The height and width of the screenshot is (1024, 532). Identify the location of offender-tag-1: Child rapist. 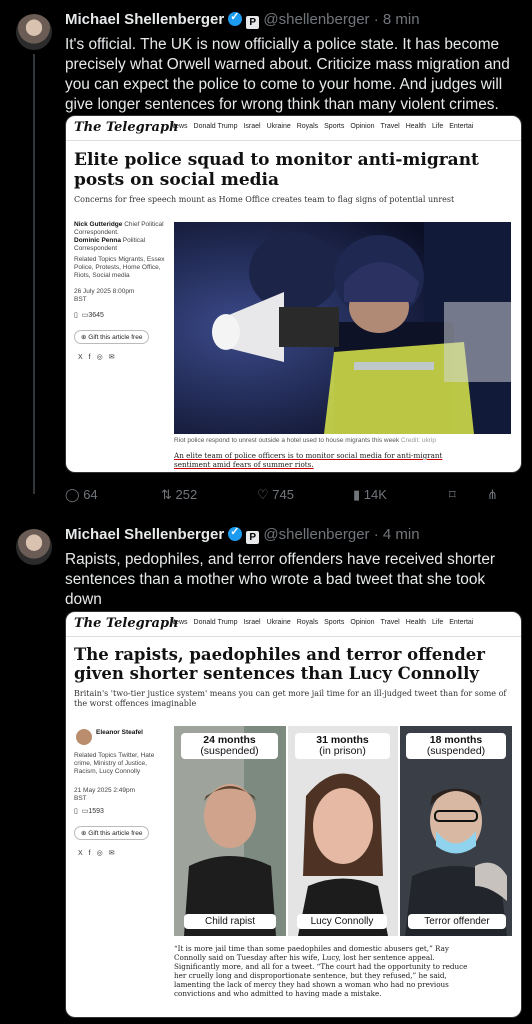
(230, 921).